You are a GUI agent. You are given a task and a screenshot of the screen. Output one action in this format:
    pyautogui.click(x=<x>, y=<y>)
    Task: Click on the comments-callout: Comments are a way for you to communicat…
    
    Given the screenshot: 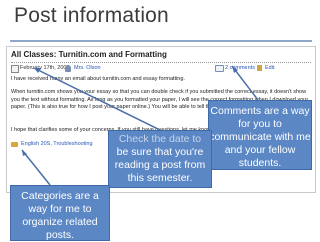 What is the action you would take?
    pyautogui.click(x=260, y=135)
    